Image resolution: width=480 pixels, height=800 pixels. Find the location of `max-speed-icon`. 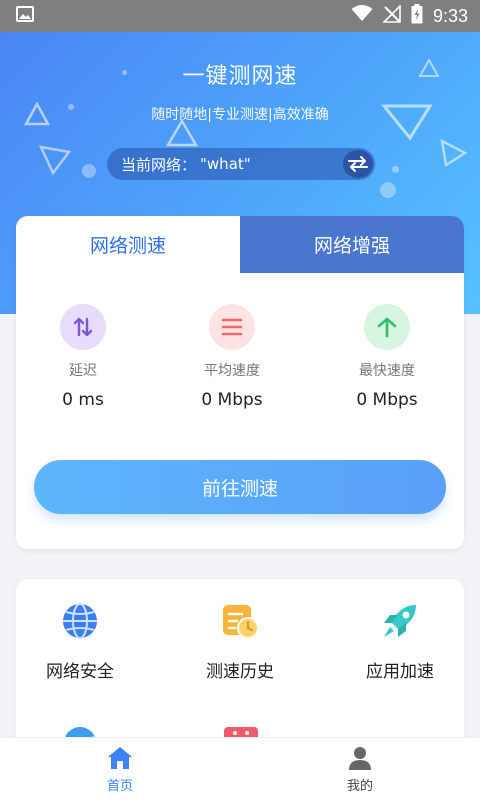

max-speed-icon is located at coordinates (387, 327).